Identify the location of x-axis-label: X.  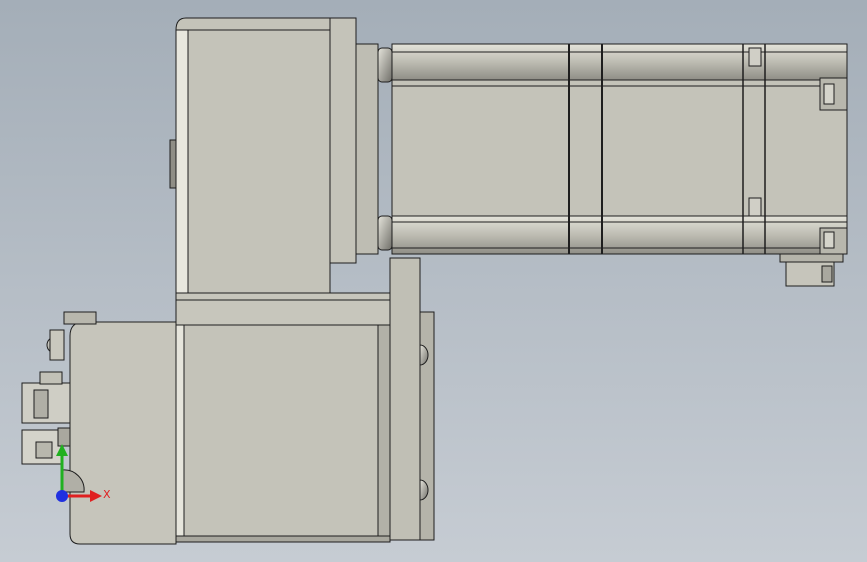
(107, 494).